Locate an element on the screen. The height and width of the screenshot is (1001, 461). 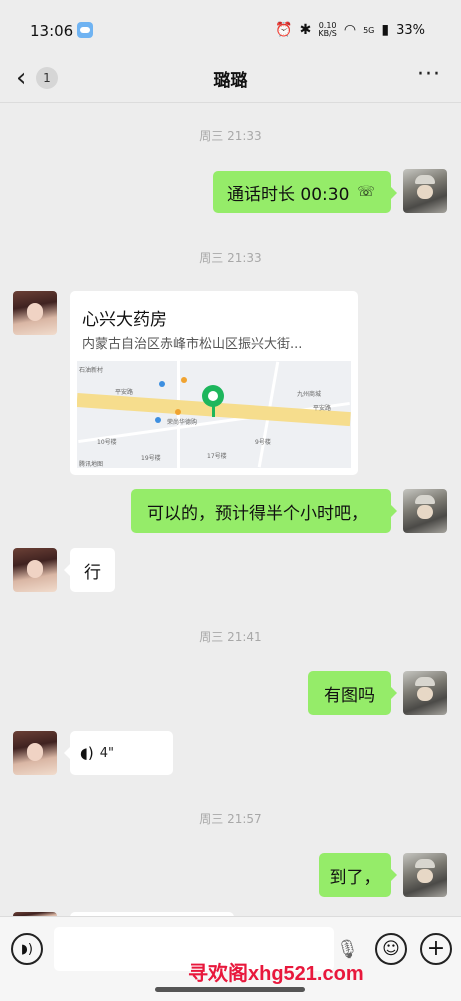
status-icons: ⏰ ✱ 0.10 KB/S ◠ 5G ▮ 33% is located at coordinates (350, 30).